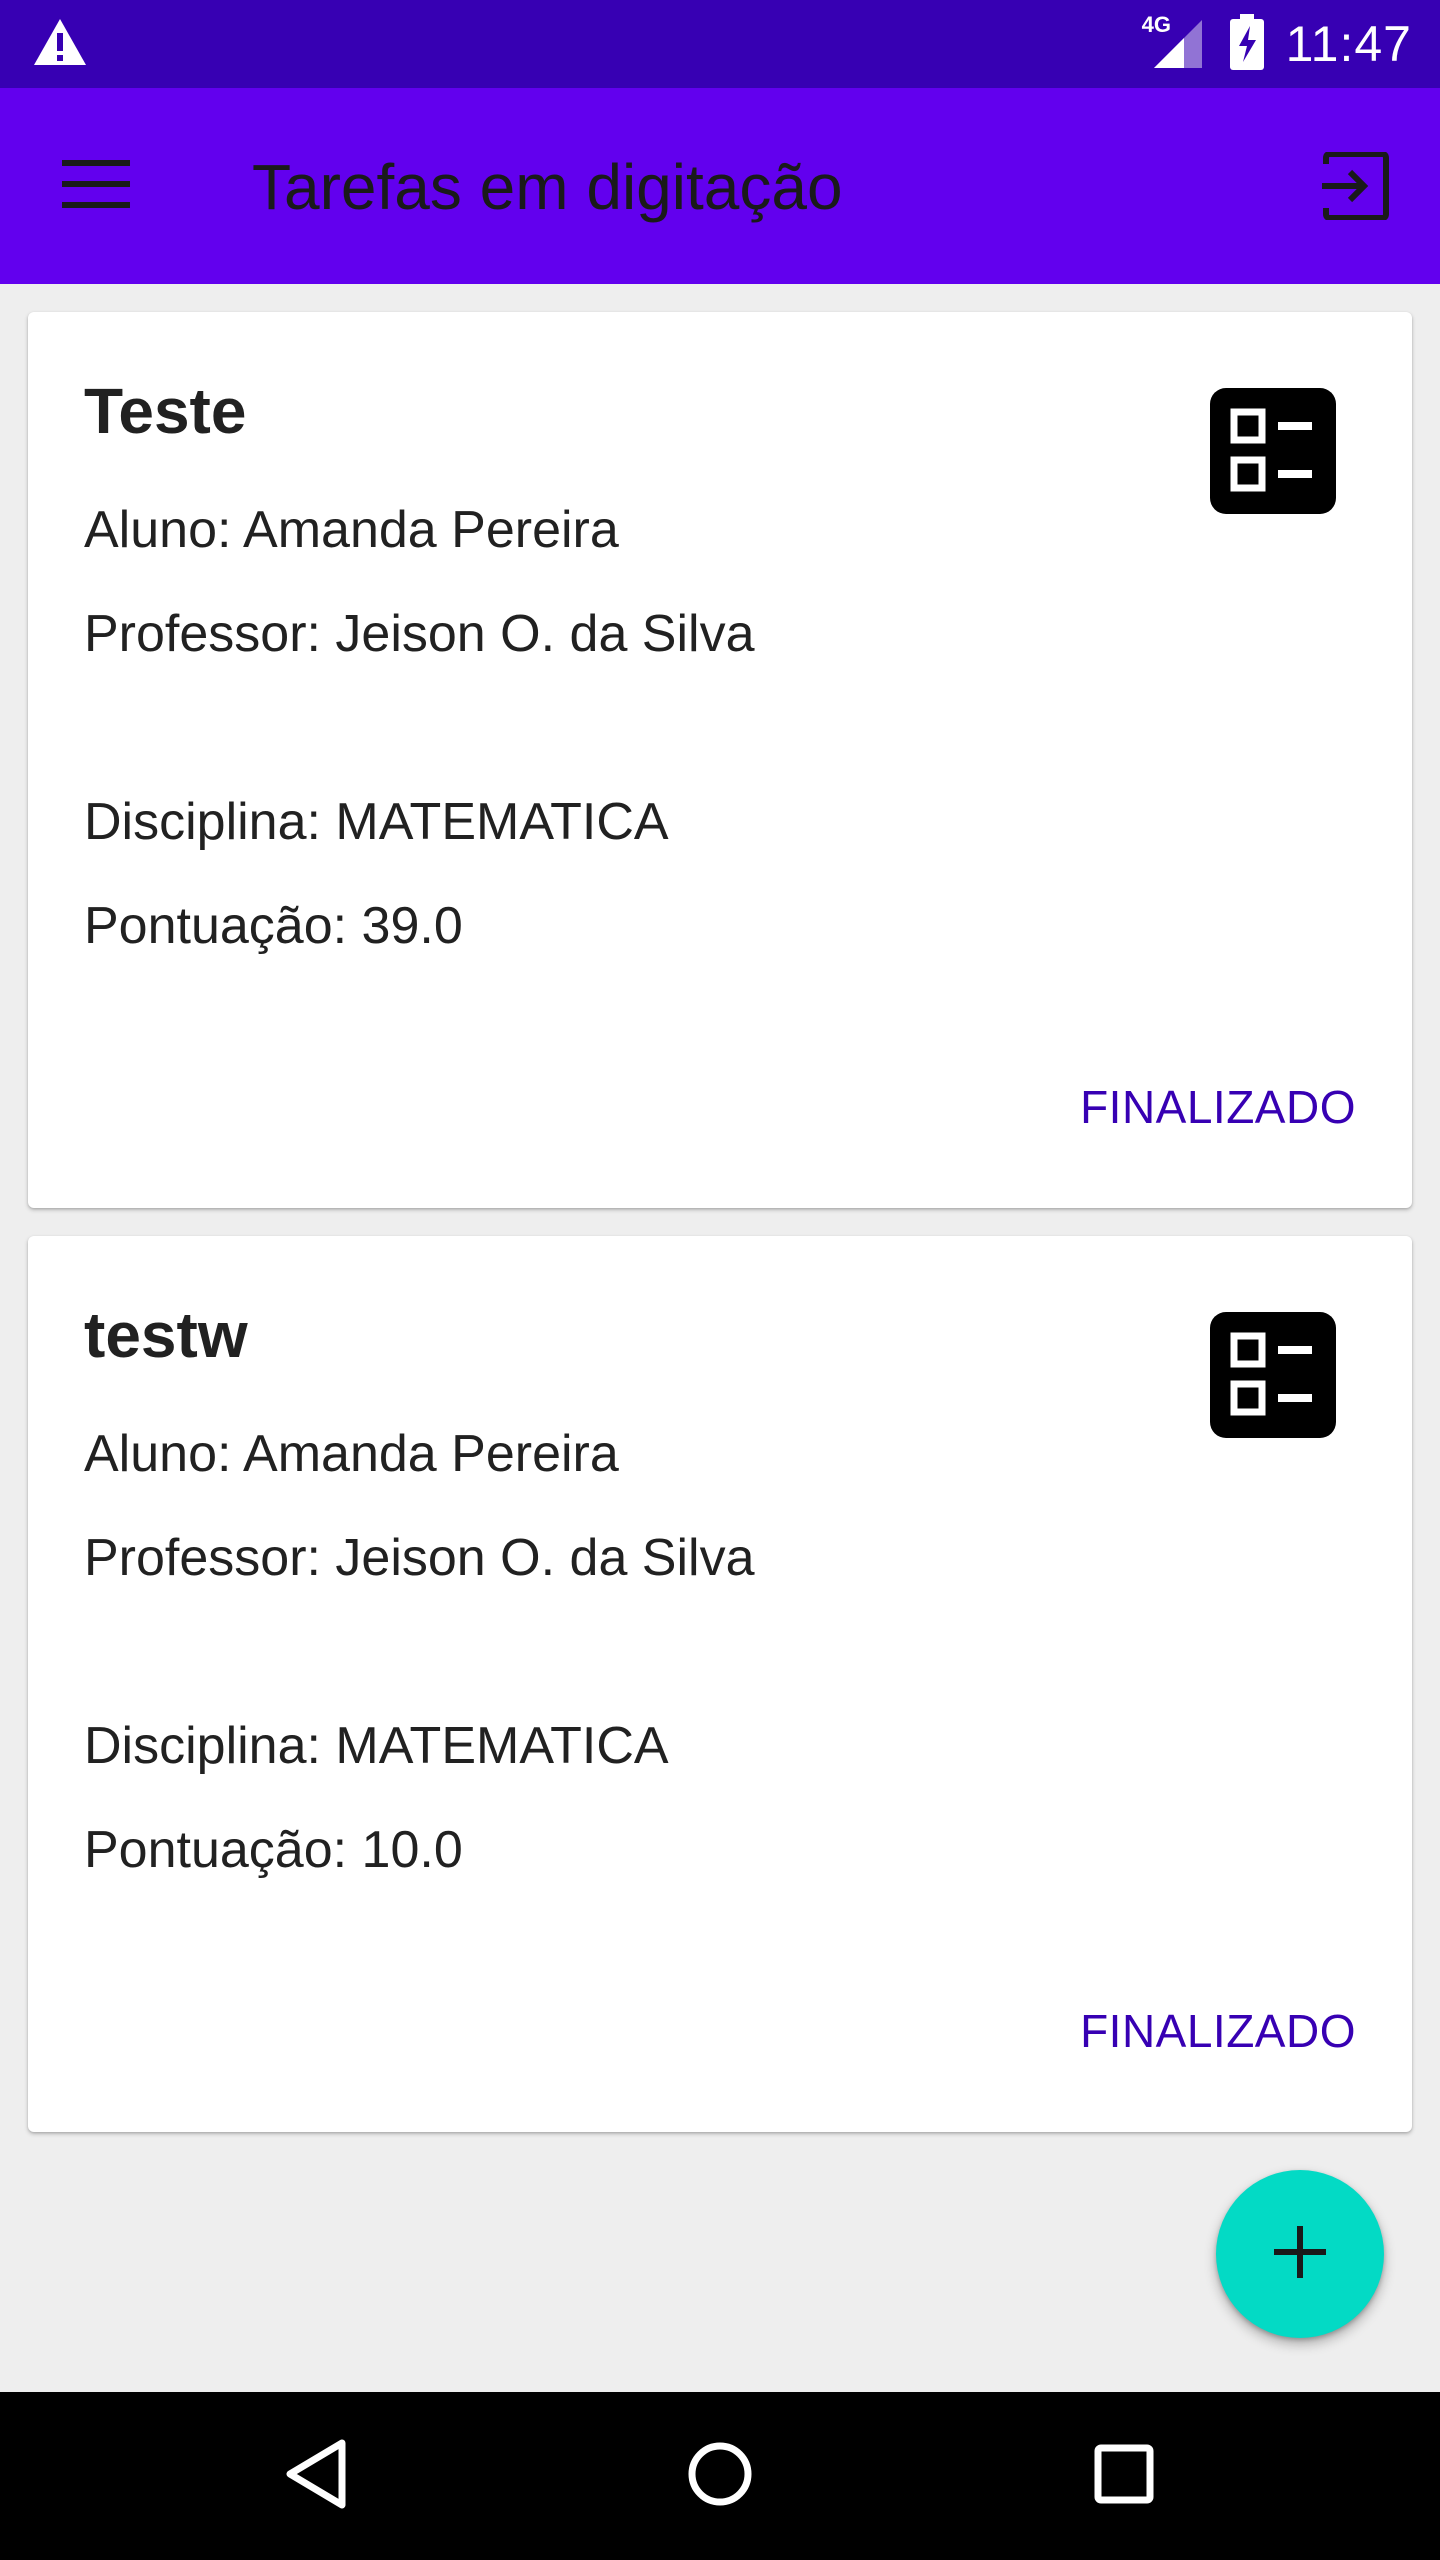  I want to click on warning-icon, so click(60, 44).